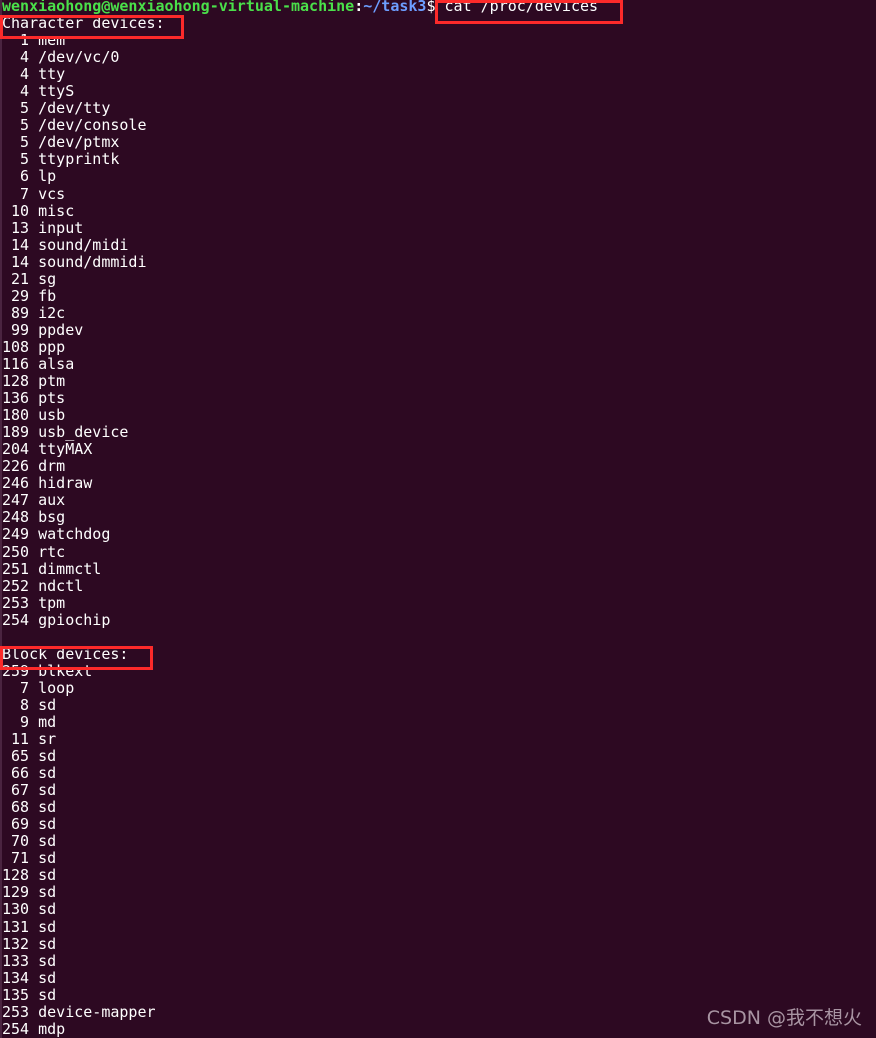 The height and width of the screenshot is (1038, 876). Describe the element at coordinates (16, 483) in the screenshot. I see `device-major-number: 246` at that location.